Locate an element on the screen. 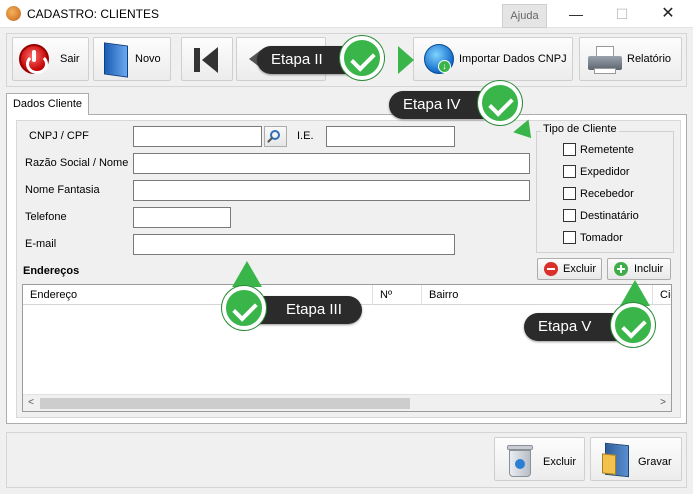  telefone-input is located at coordinates (182, 217).